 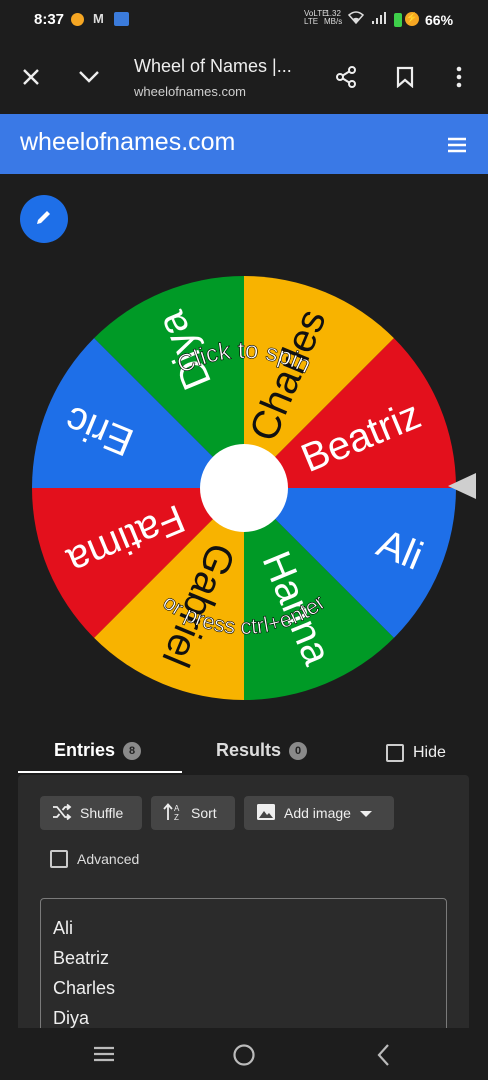 What do you see at coordinates (89, 77) in the screenshot?
I see `chevron-down-icon` at bounding box center [89, 77].